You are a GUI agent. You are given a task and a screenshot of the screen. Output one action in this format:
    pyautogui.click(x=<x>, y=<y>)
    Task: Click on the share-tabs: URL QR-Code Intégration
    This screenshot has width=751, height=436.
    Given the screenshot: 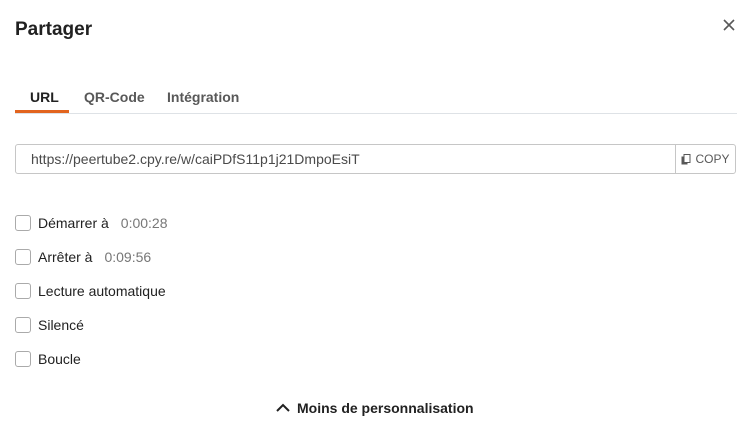 What is the action you would take?
    pyautogui.click(x=376, y=97)
    